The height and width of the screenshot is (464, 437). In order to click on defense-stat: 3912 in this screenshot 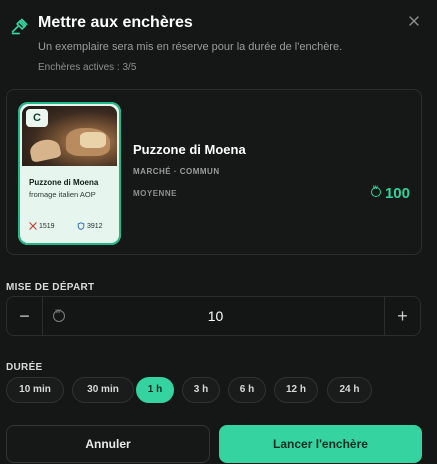, I will do `click(90, 226)`.